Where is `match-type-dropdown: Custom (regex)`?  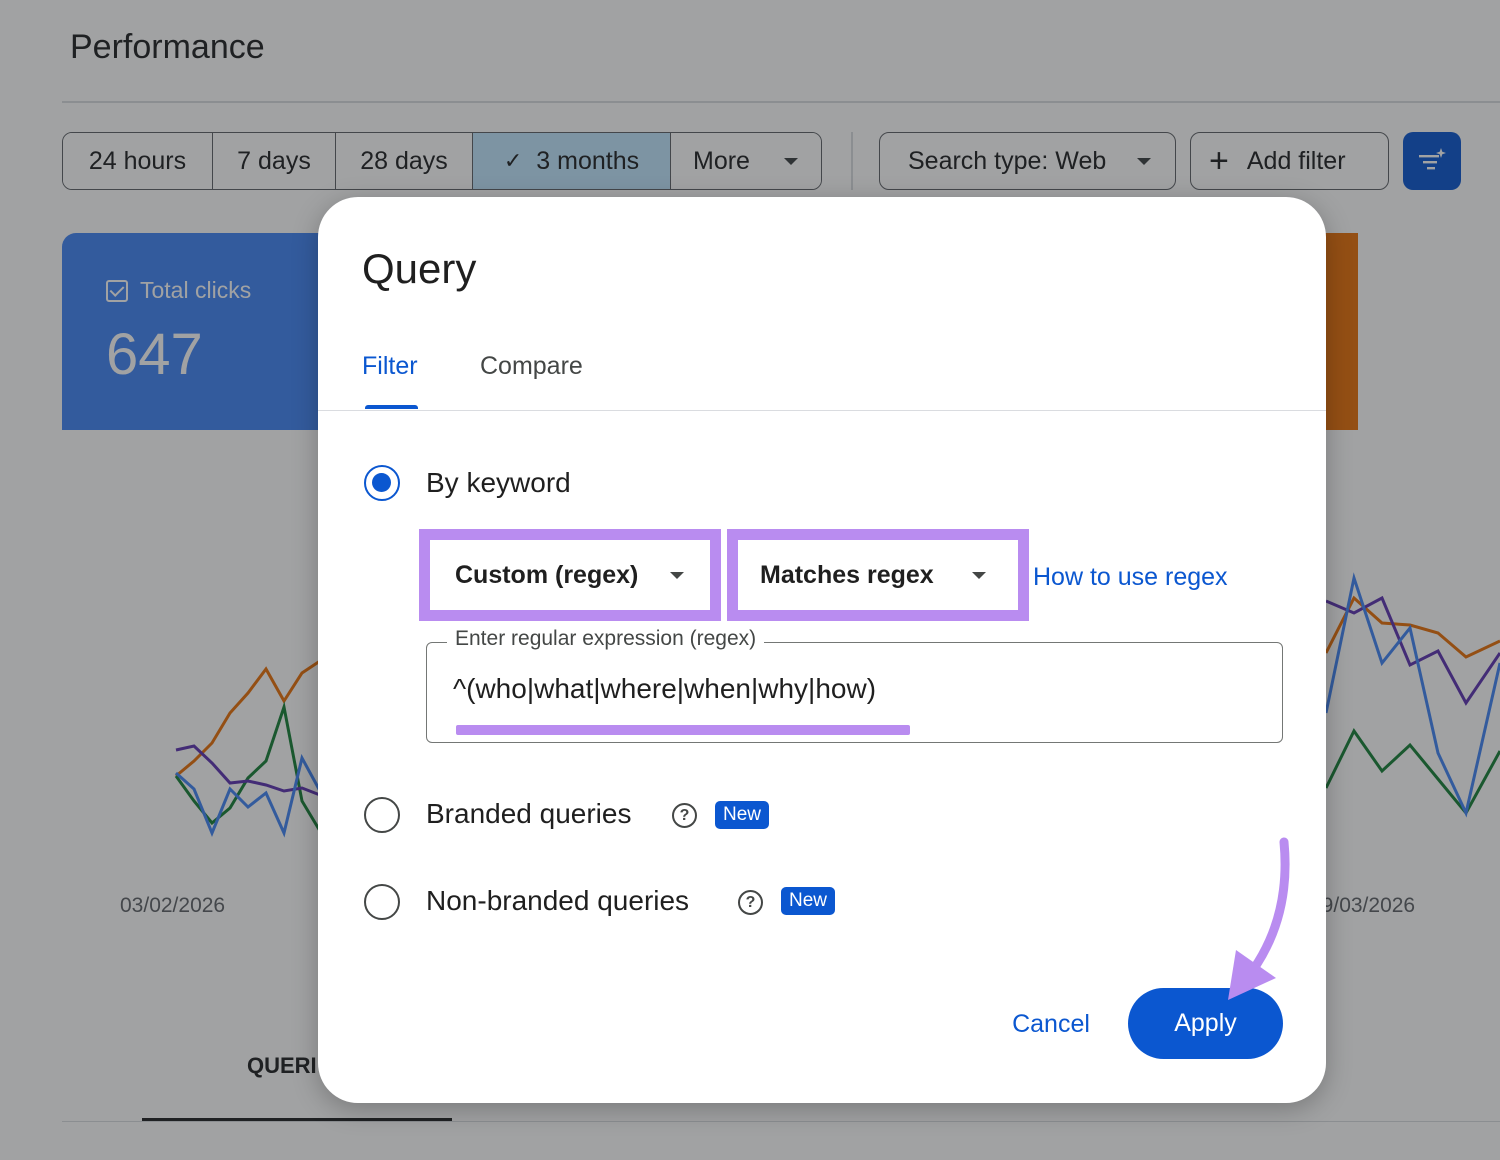
match-type-dropdown: Custom (regex) is located at coordinates (570, 575).